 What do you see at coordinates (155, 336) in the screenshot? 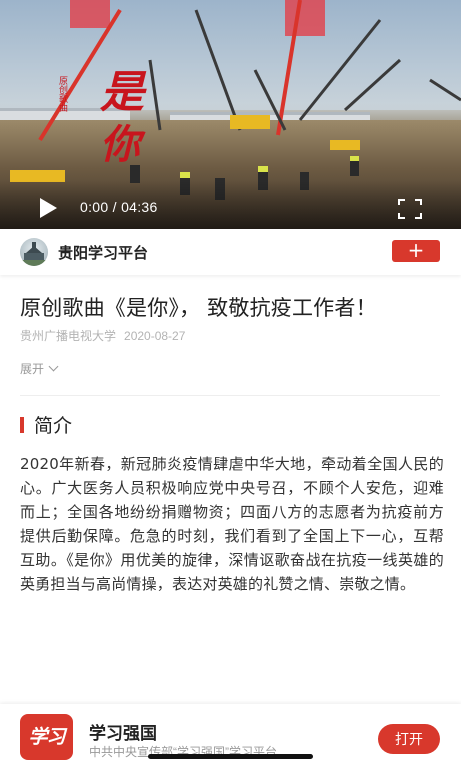
I see `article-date: 2020-08-27` at bounding box center [155, 336].